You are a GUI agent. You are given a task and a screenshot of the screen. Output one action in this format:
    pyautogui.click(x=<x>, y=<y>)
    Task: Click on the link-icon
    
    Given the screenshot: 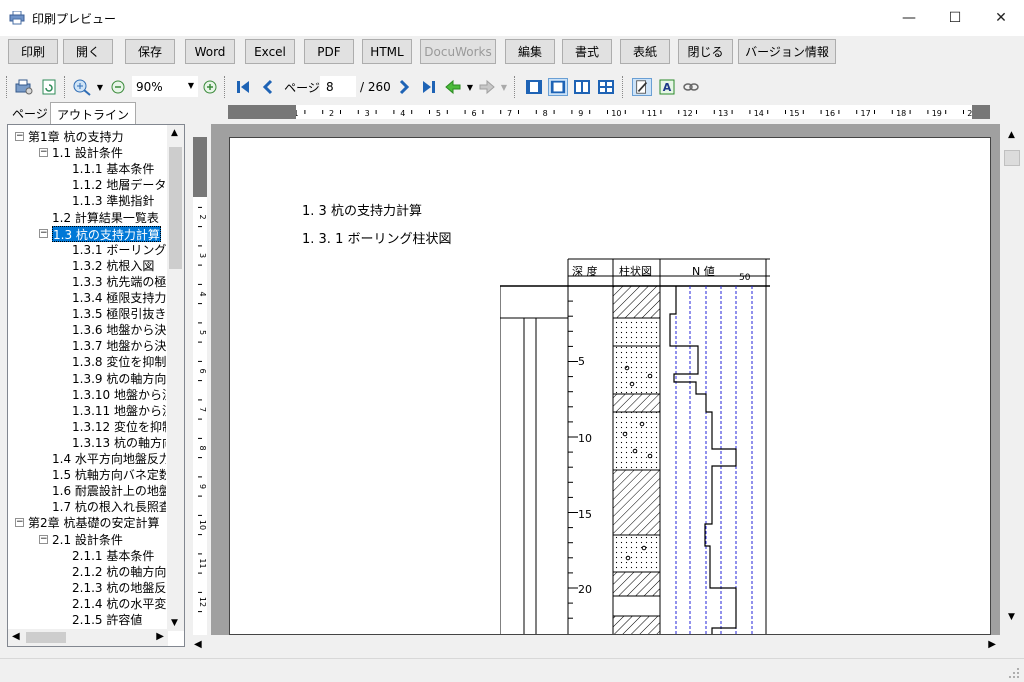 What is the action you would take?
    pyautogui.click(x=691, y=87)
    